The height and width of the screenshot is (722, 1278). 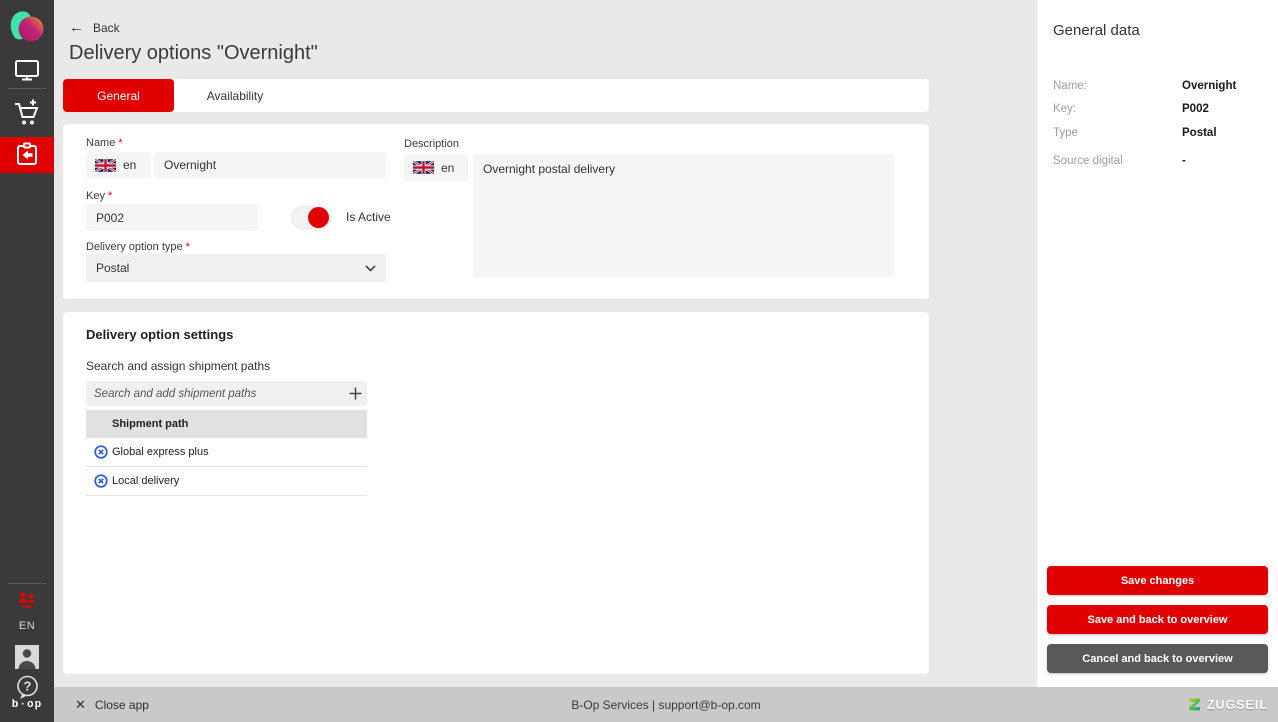 I want to click on shipment-paths-search-label: Search and assign shipment paths, so click(x=178, y=366).